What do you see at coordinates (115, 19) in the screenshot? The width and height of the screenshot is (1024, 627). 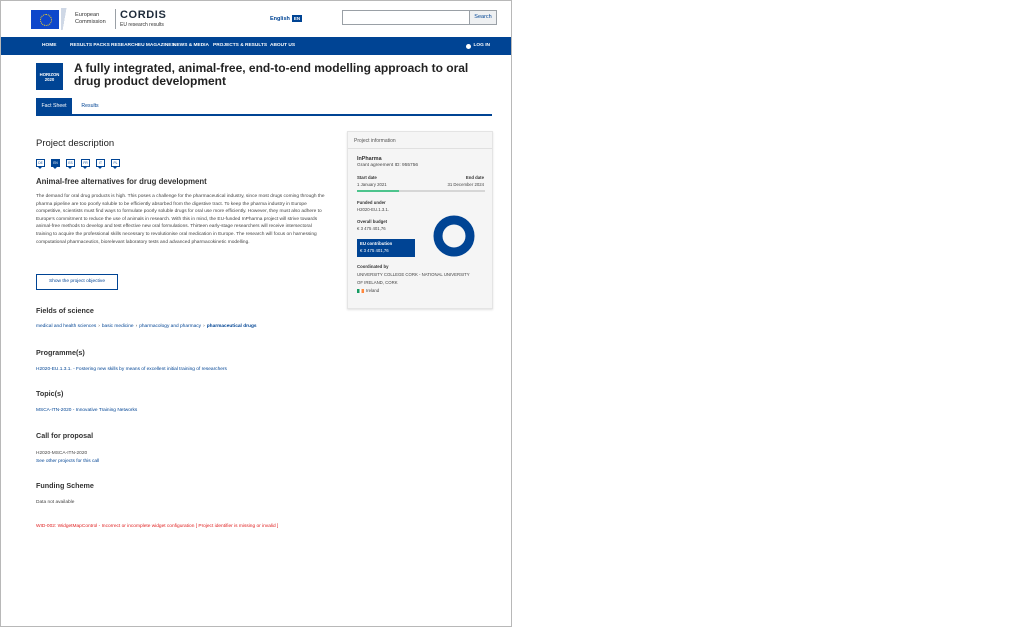 I see `header-divider` at bounding box center [115, 19].